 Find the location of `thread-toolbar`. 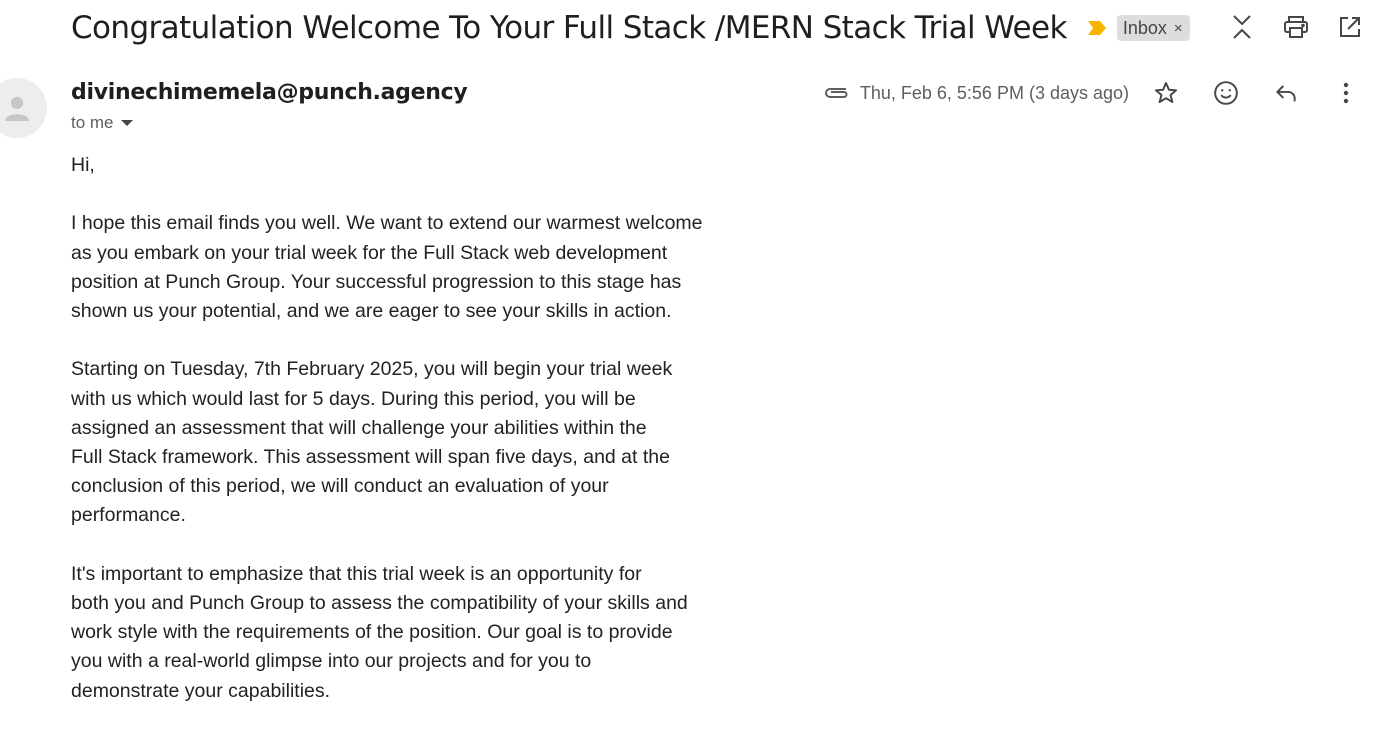

thread-toolbar is located at coordinates (1284, 27).